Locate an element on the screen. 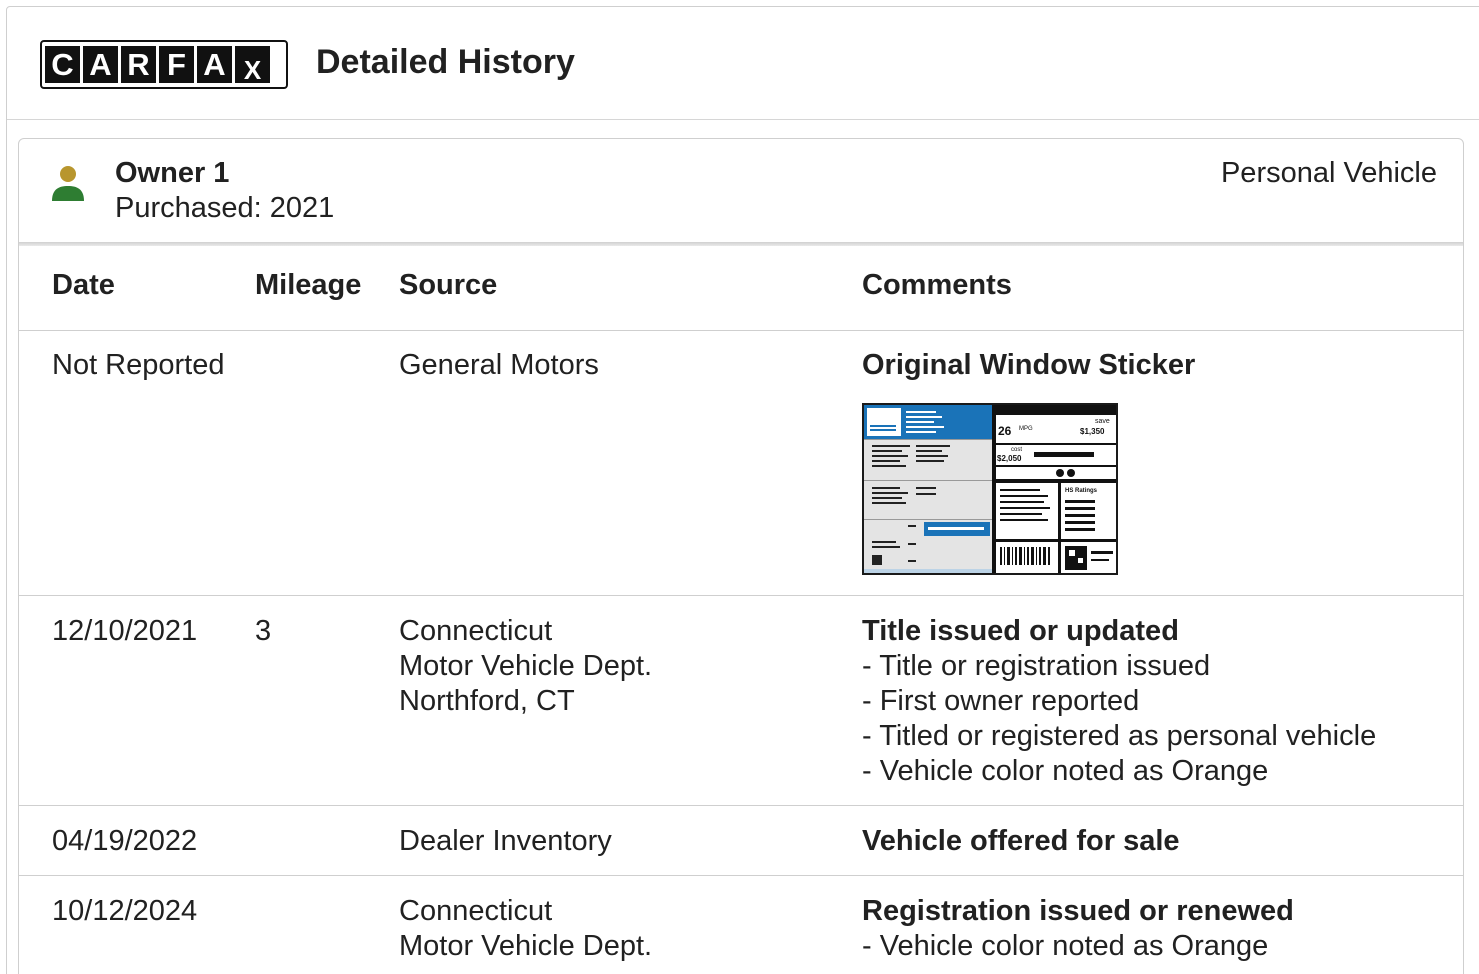  report-header: C A R F A X Detailed History is located at coordinates (743, 63).